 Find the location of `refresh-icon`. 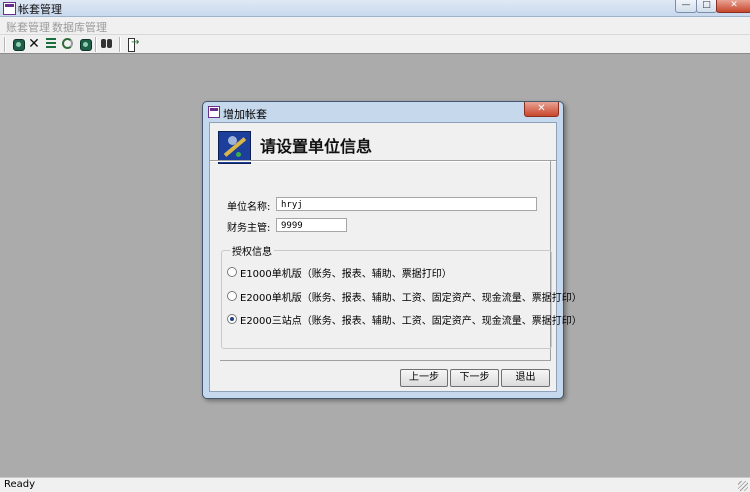

refresh-icon is located at coordinates (68, 44).